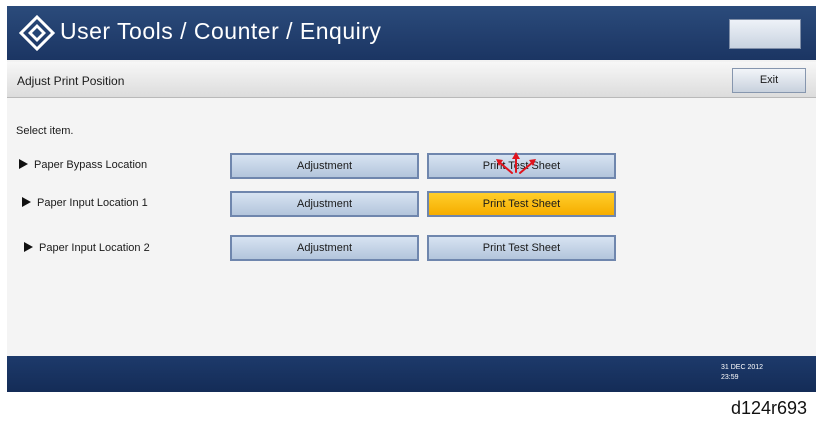 The height and width of the screenshot is (421, 823). I want to click on row-label-paper-bypass: Paper Bypass Location, so click(83, 165).